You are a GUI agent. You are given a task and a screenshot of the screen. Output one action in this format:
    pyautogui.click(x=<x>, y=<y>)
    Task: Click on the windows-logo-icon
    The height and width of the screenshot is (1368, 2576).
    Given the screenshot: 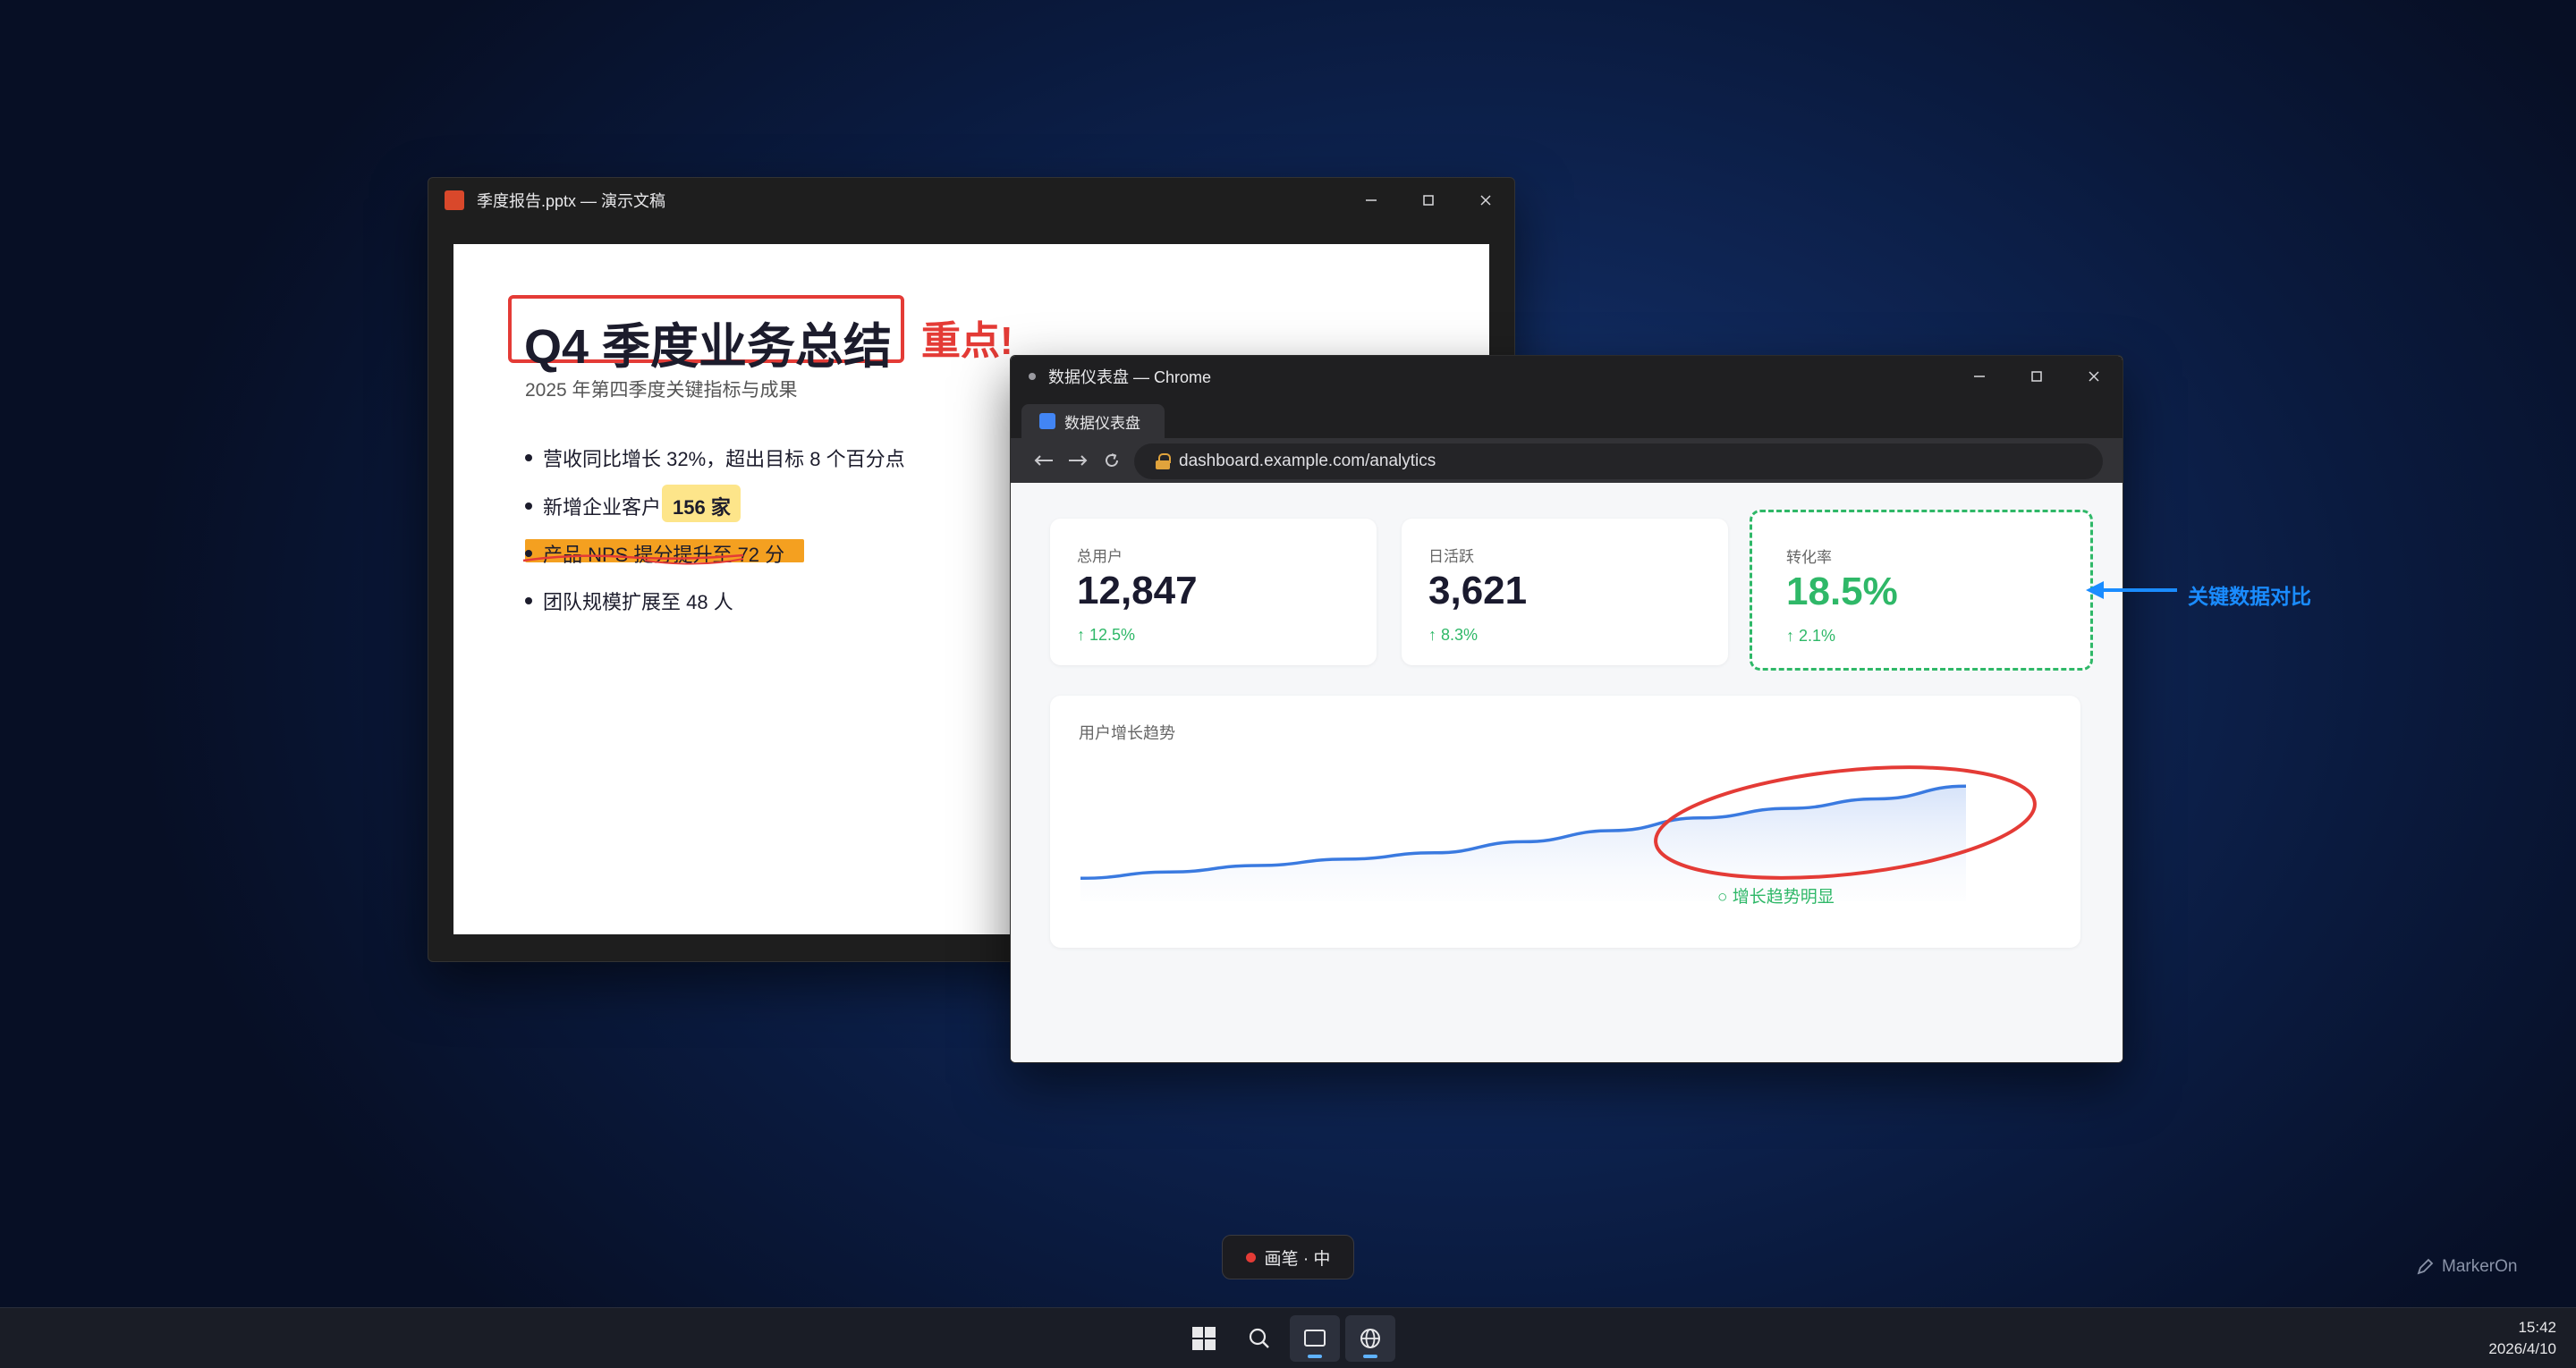 What is the action you would take?
    pyautogui.click(x=1204, y=1339)
    